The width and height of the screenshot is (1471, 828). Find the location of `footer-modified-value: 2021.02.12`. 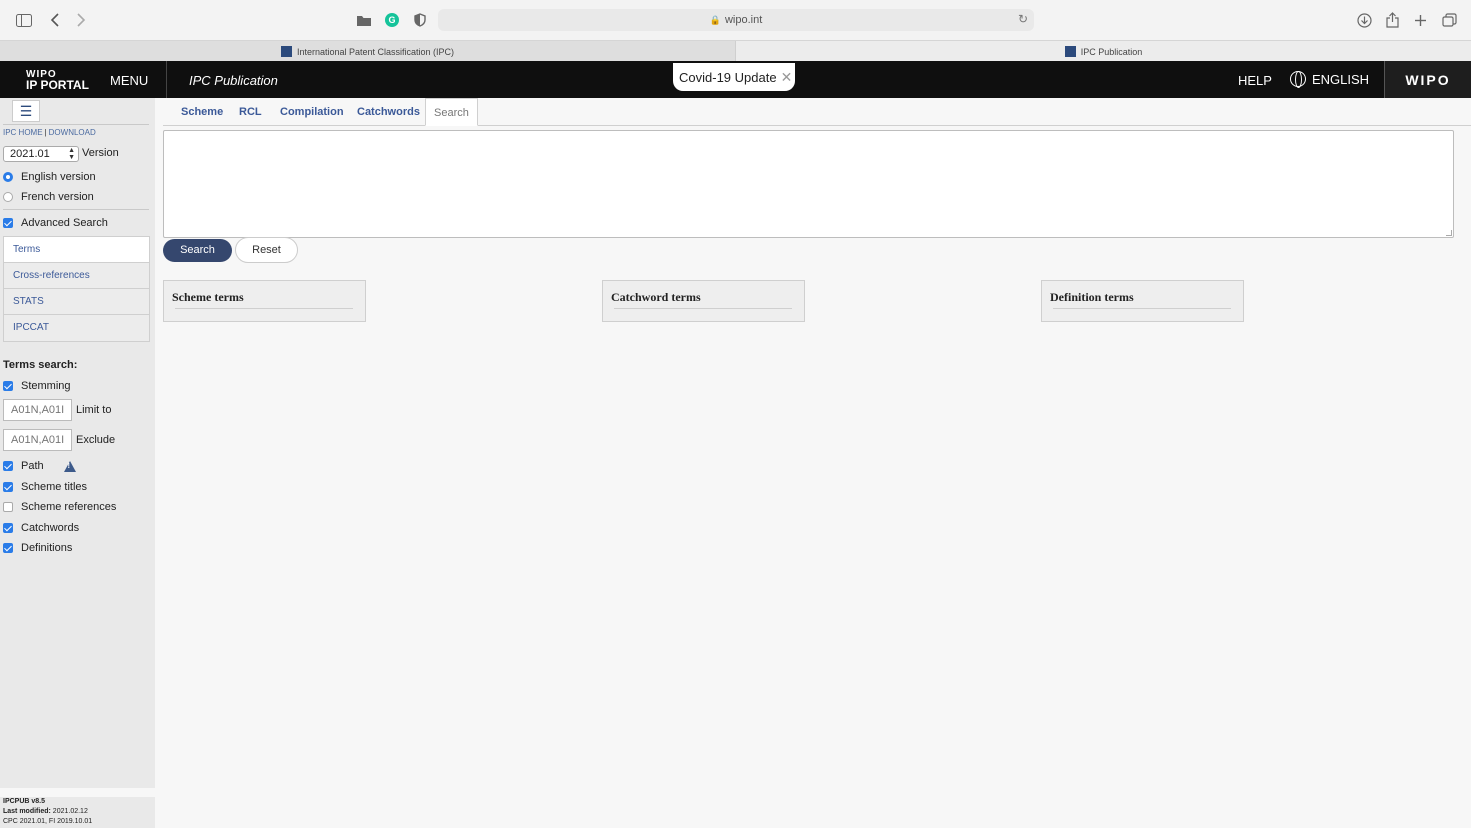

footer-modified-value: 2021.02.12 is located at coordinates (70, 811).